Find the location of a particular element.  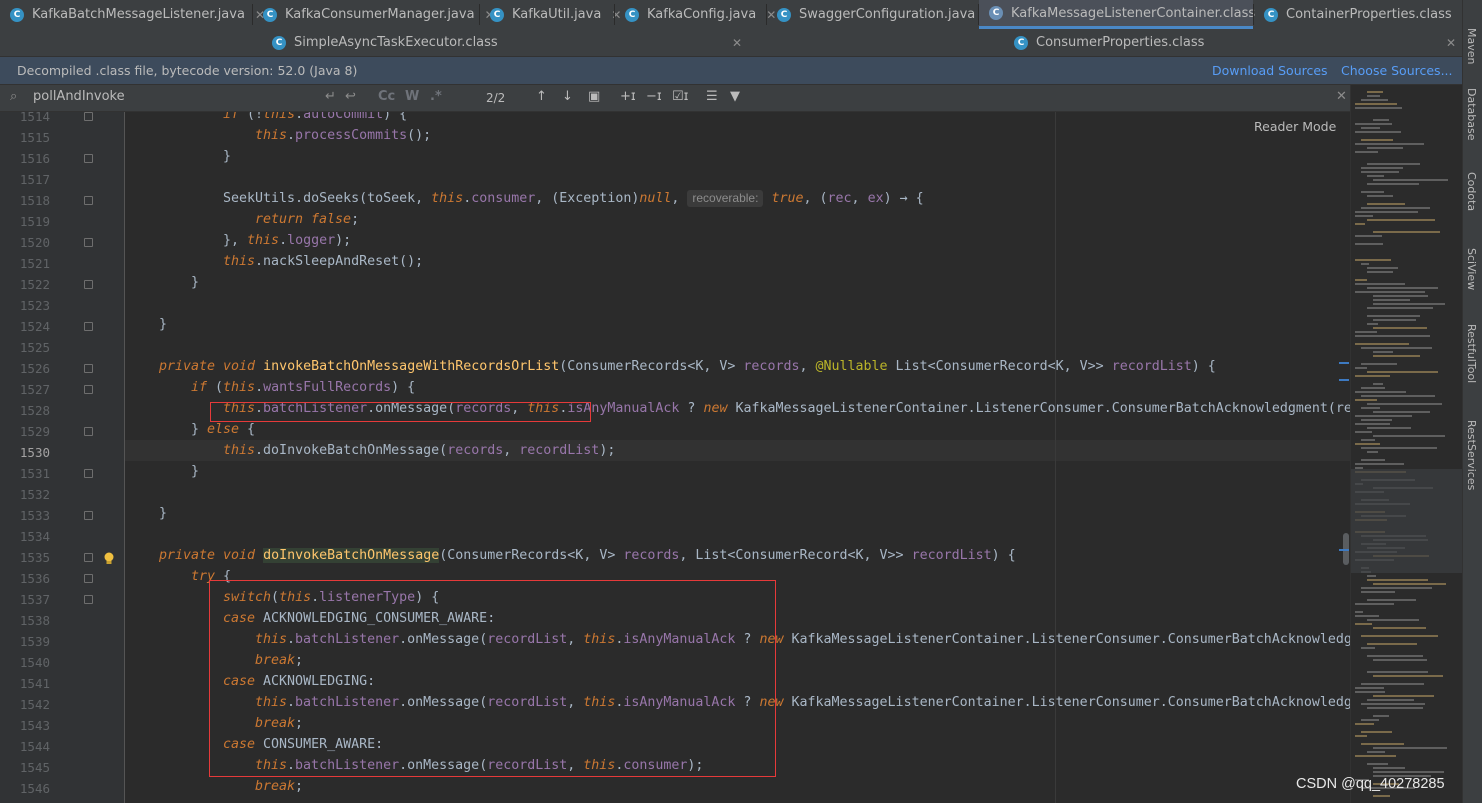

new-line-icon: ↵ is located at coordinates (330, 96).